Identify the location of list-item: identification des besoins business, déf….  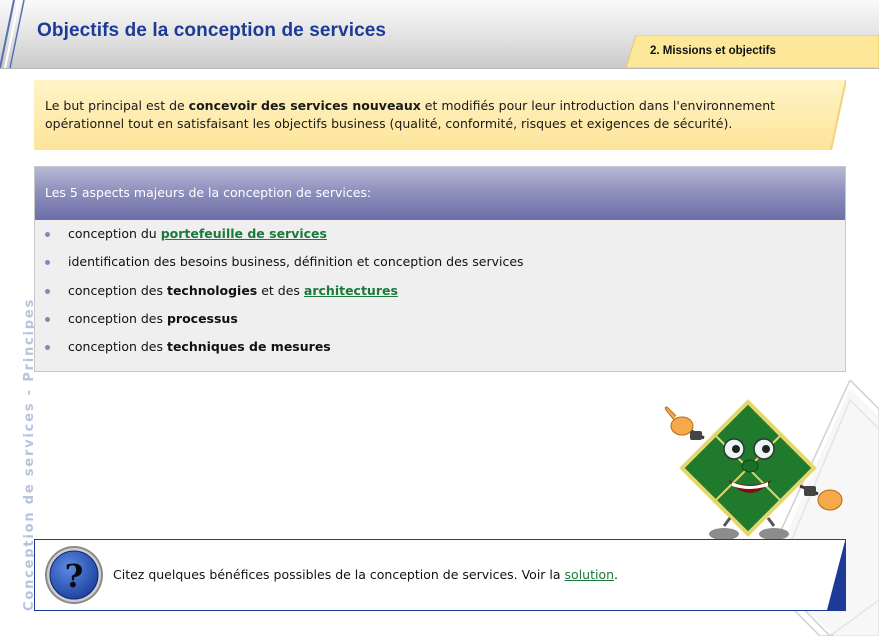
(440, 262).